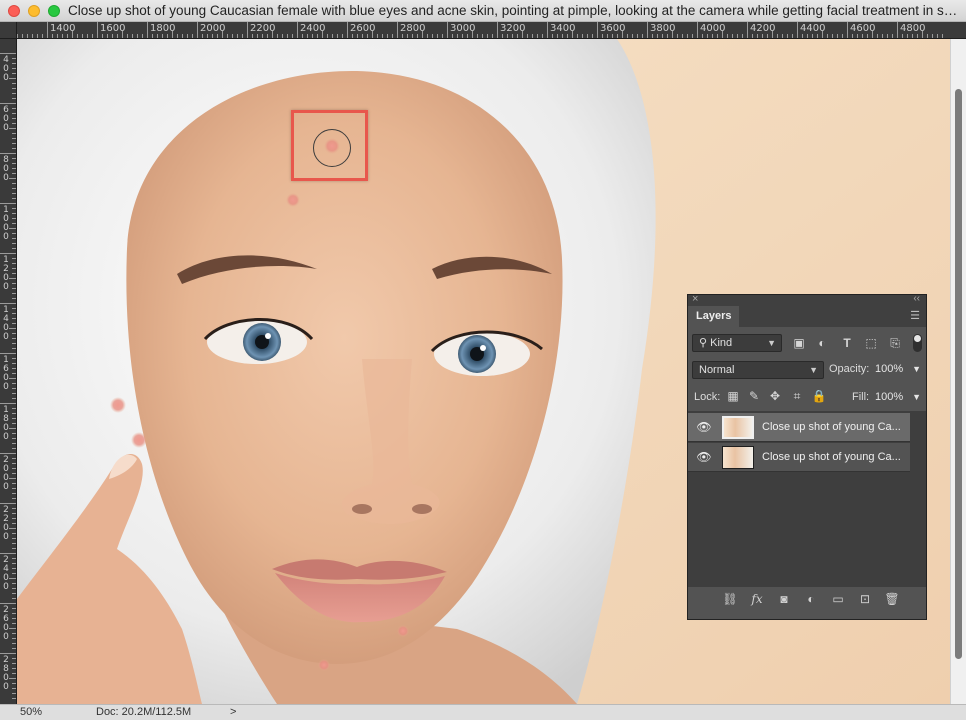 The width and height of the screenshot is (966, 720). What do you see at coordinates (771, 343) in the screenshot?
I see `chevron-down-icon: ▼` at bounding box center [771, 343].